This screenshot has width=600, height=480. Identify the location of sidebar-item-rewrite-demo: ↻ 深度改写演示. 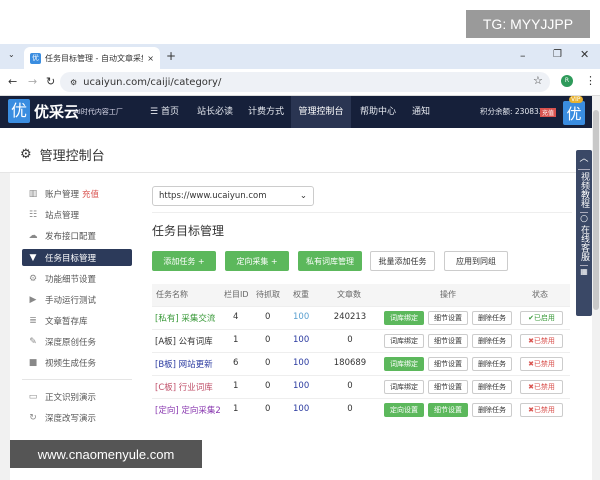
(77, 417).